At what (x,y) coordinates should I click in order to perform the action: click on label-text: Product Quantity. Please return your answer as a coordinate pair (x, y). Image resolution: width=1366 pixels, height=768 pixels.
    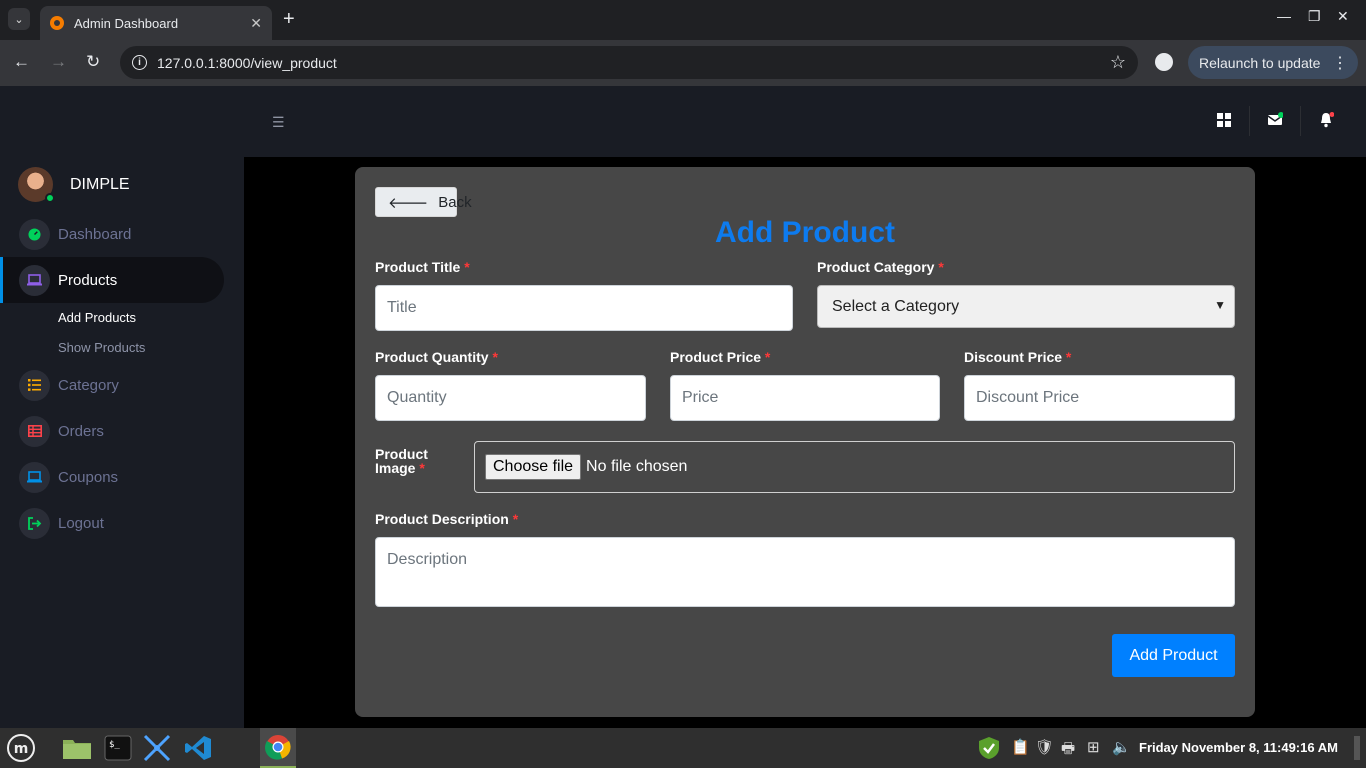
    Looking at the image, I should click on (432, 357).